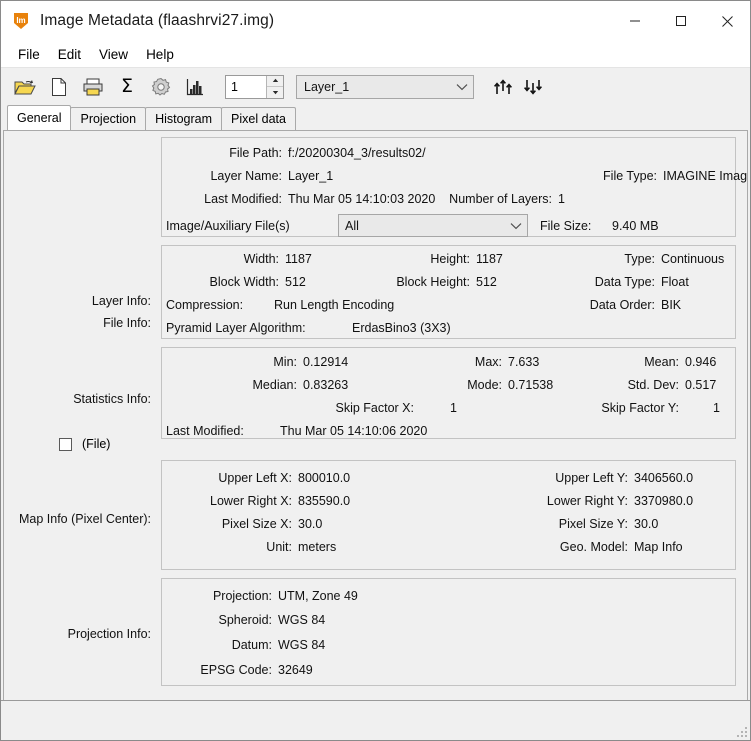  What do you see at coordinates (561, 199) in the screenshot?
I see `number-of-layers-value: 1` at bounding box center [561, 199].